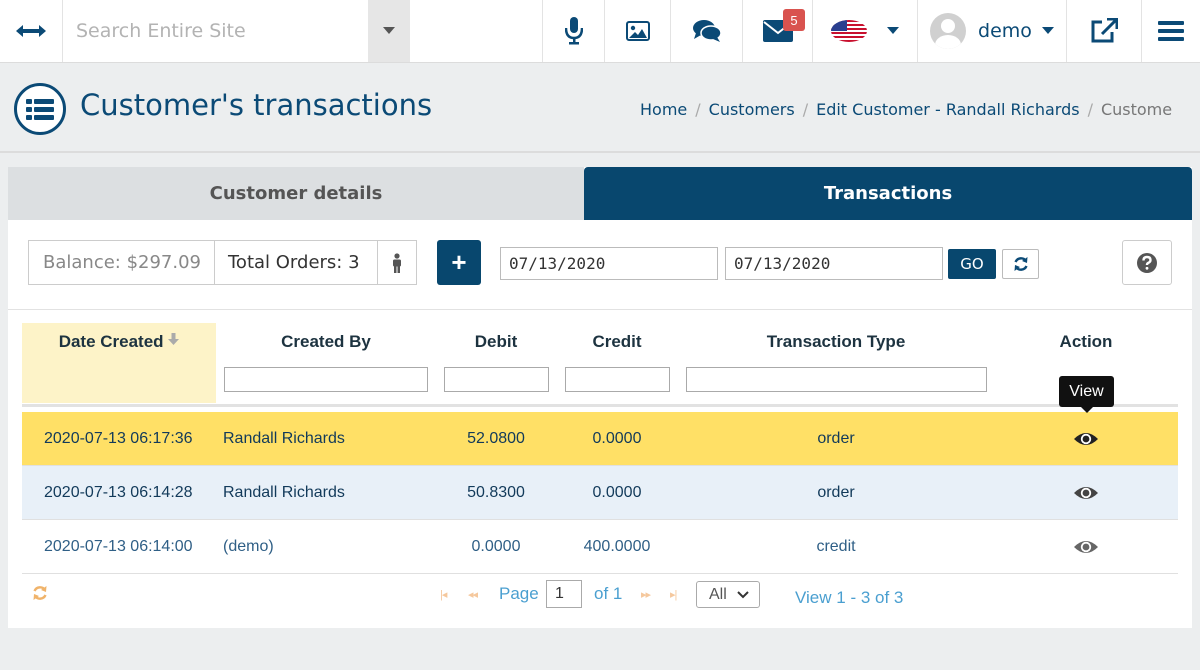  Describe the element at coordinates (248, 546) in the screenshot. I see `cell-created-by: (demo)` at that location.